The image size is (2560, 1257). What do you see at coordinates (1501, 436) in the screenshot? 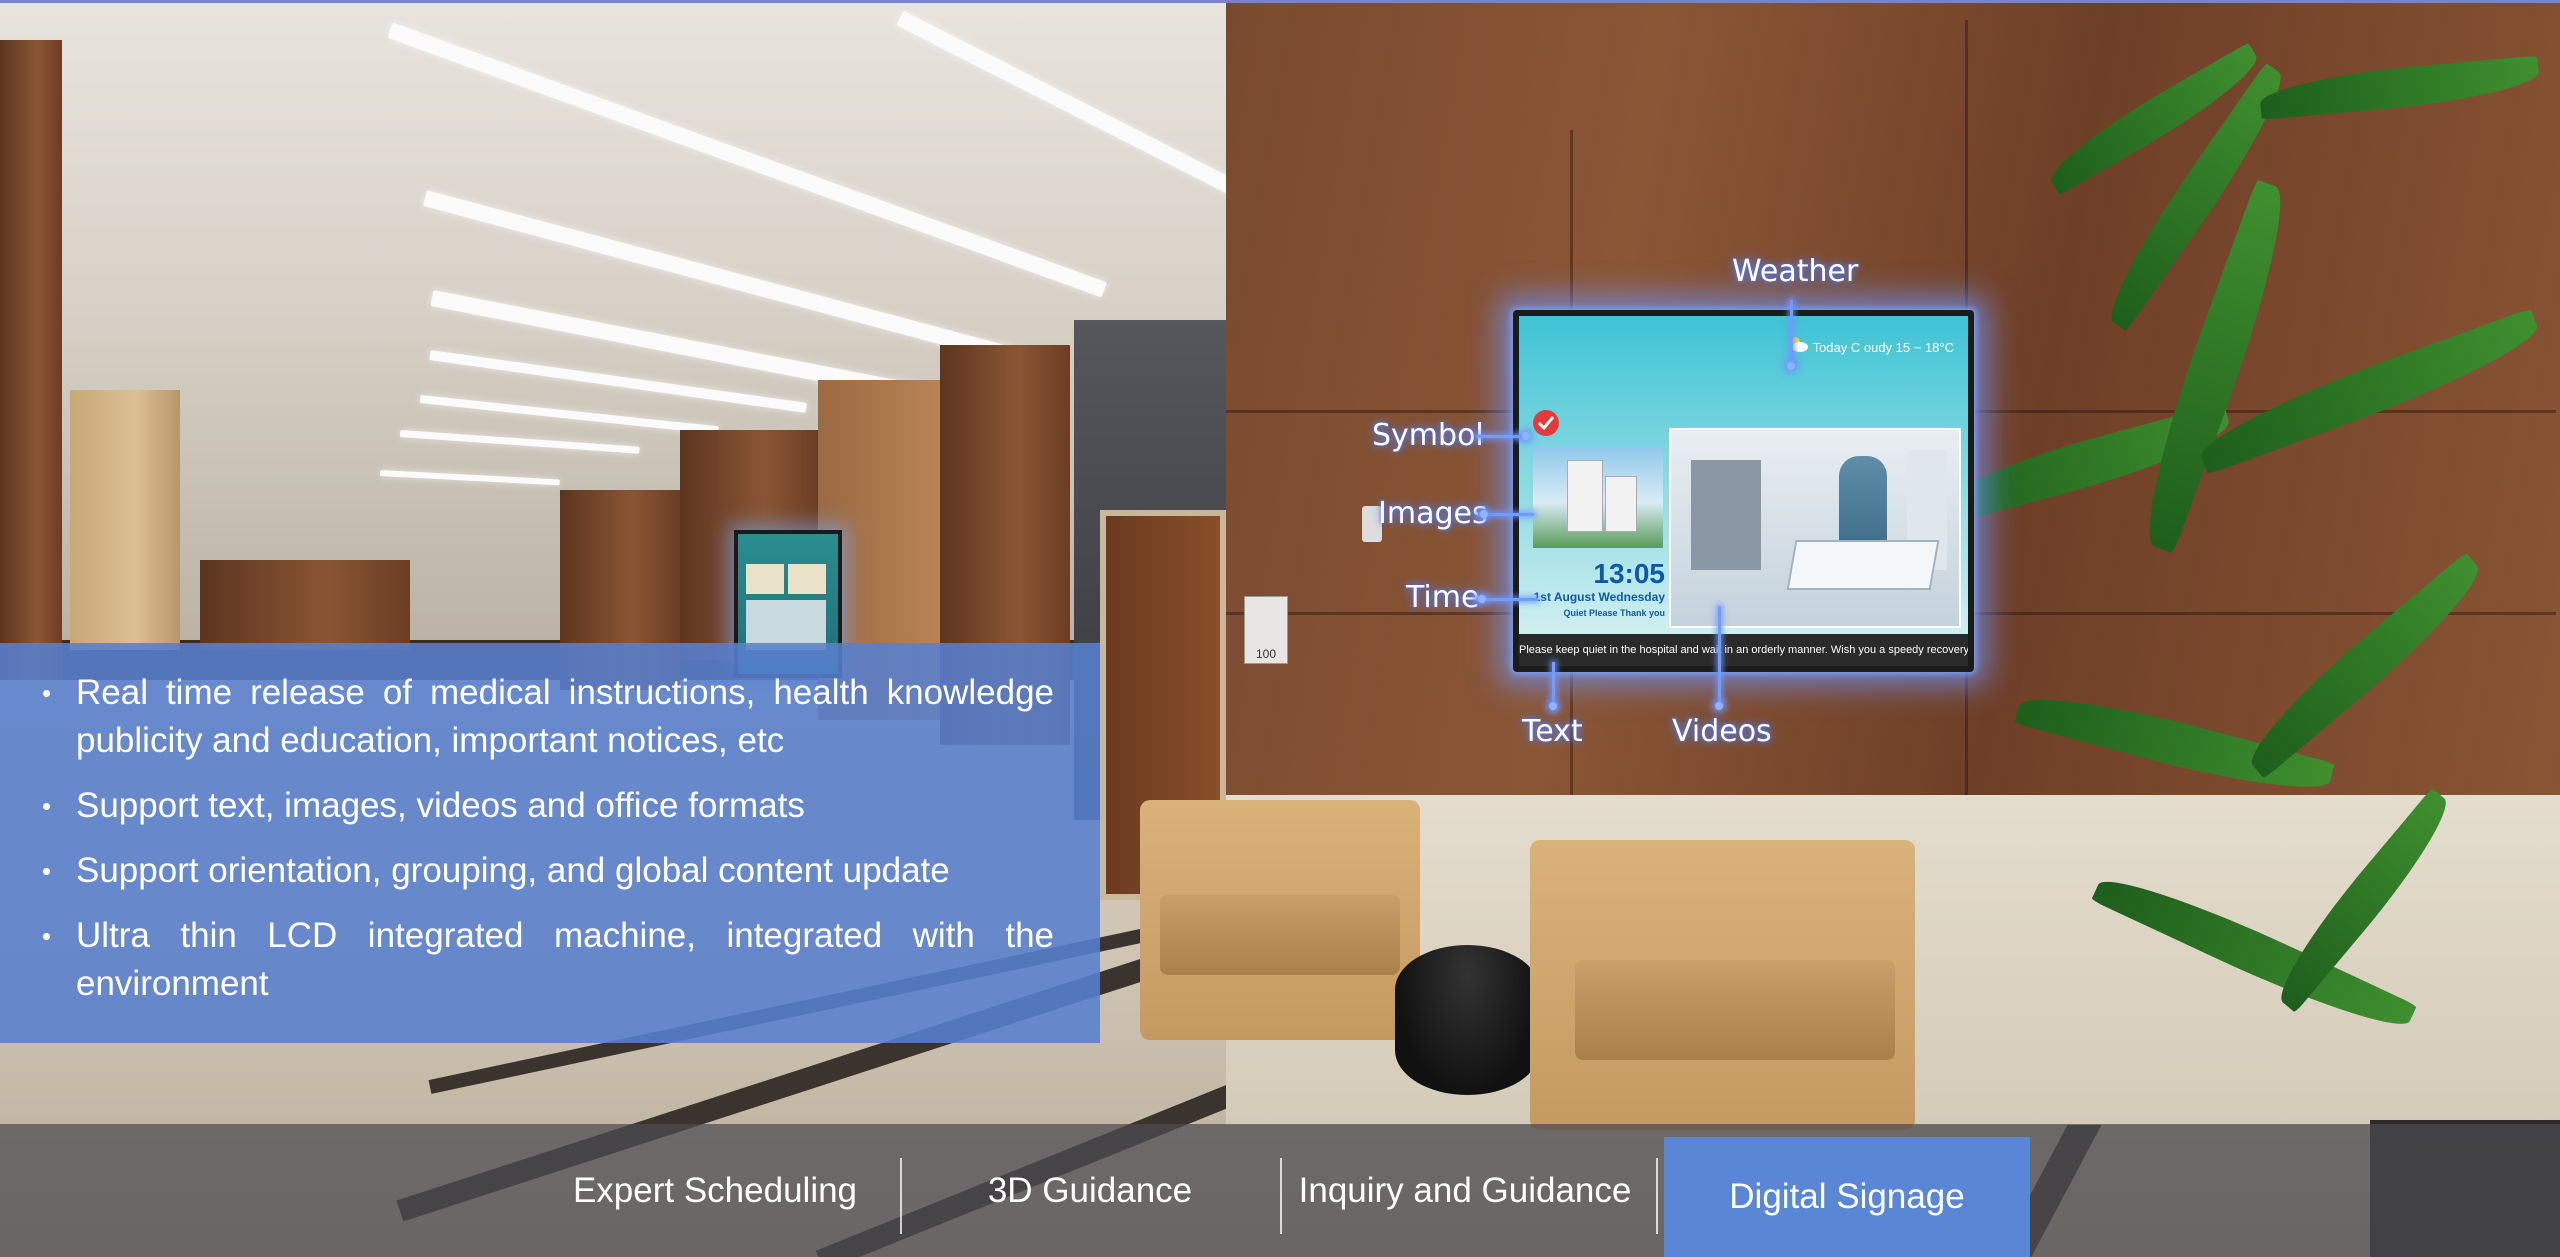
I see `callout-line-symbol` at bounding box center [1501, 436].